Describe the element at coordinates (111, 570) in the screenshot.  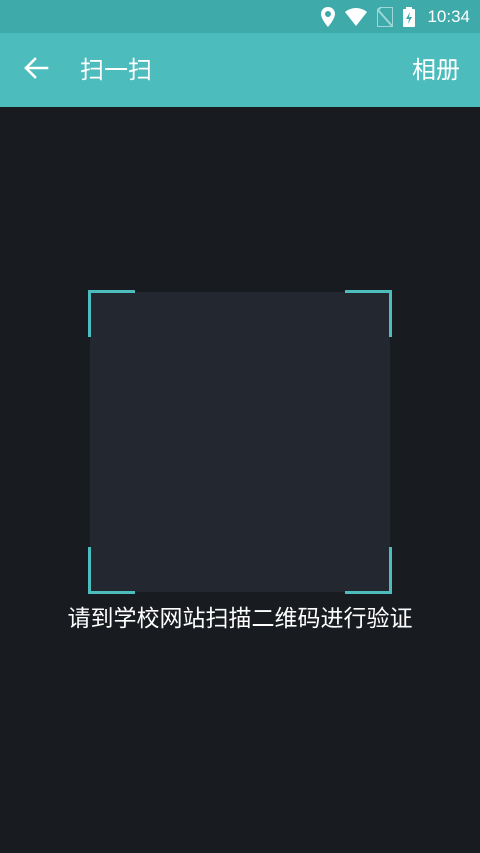
I see `scan-corner-bottom-left` at that location.